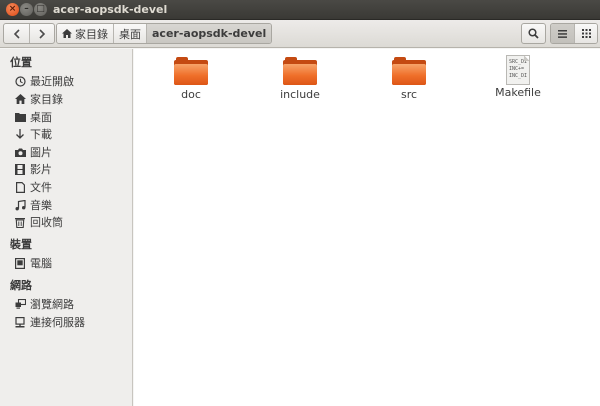 The image size is (600, 406). I want to click on chevron-right-icon, so click(42, 33).